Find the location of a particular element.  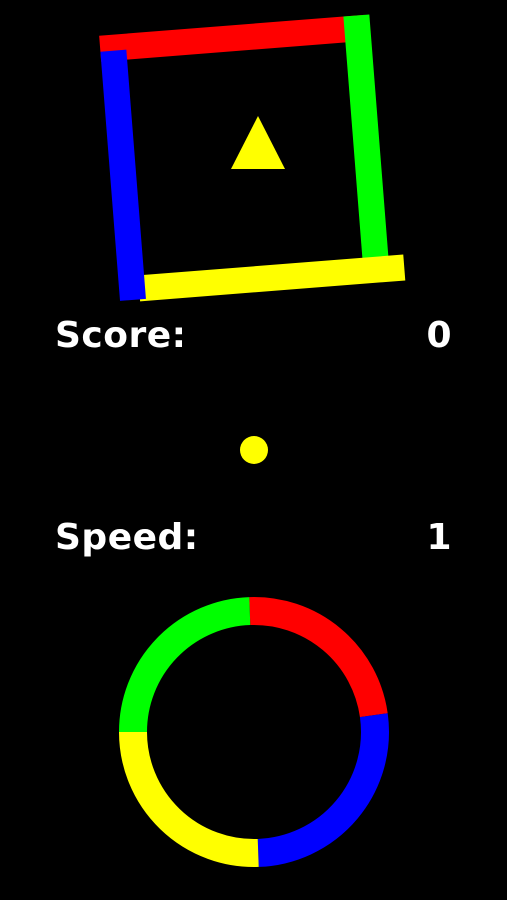

score-label: Score: is located at coordinates (121, 335).